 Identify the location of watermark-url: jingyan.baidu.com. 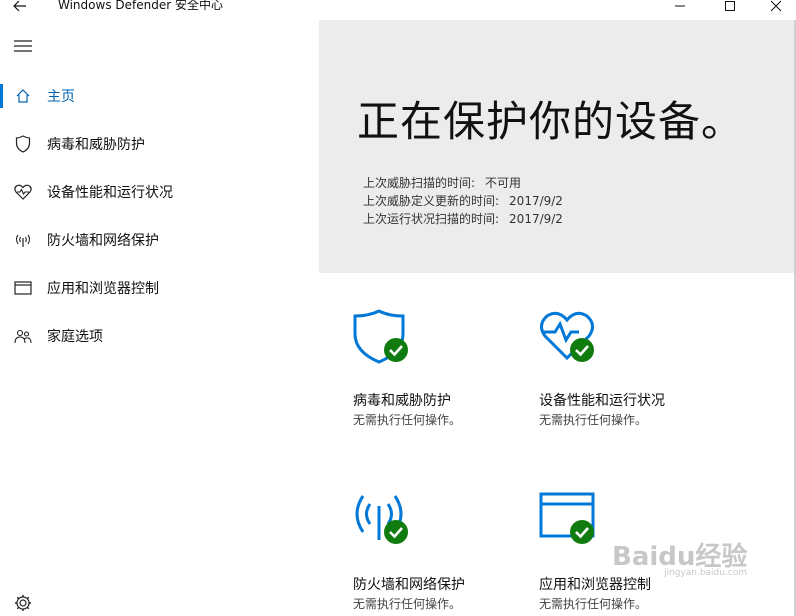
(706, 573).